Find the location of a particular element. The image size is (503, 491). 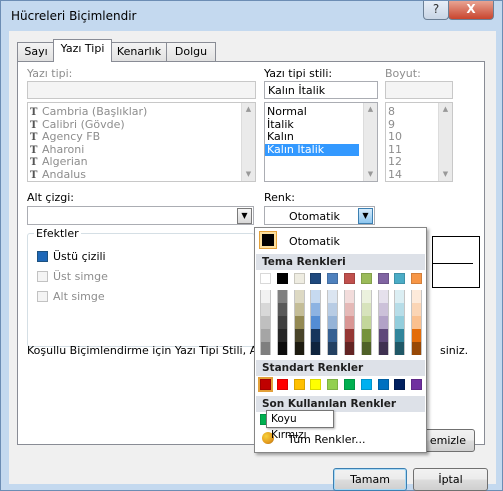

underline-combo: ▼ is located at coordinates (140, 215).